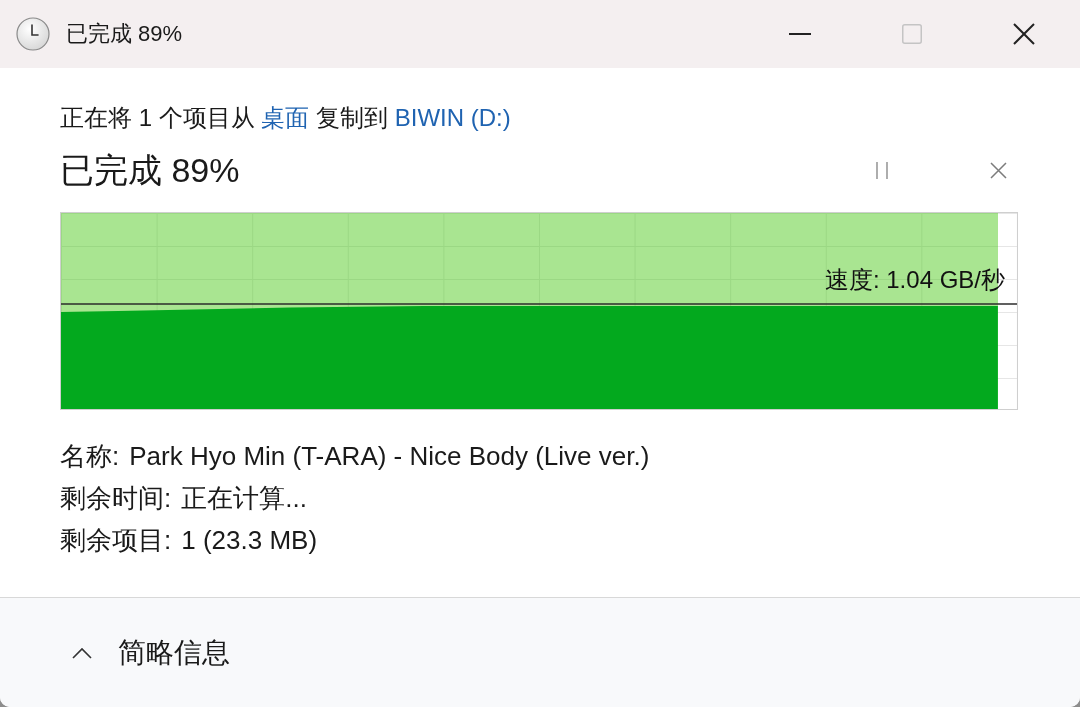  I want to click on pause-icon, so click(882, 170).